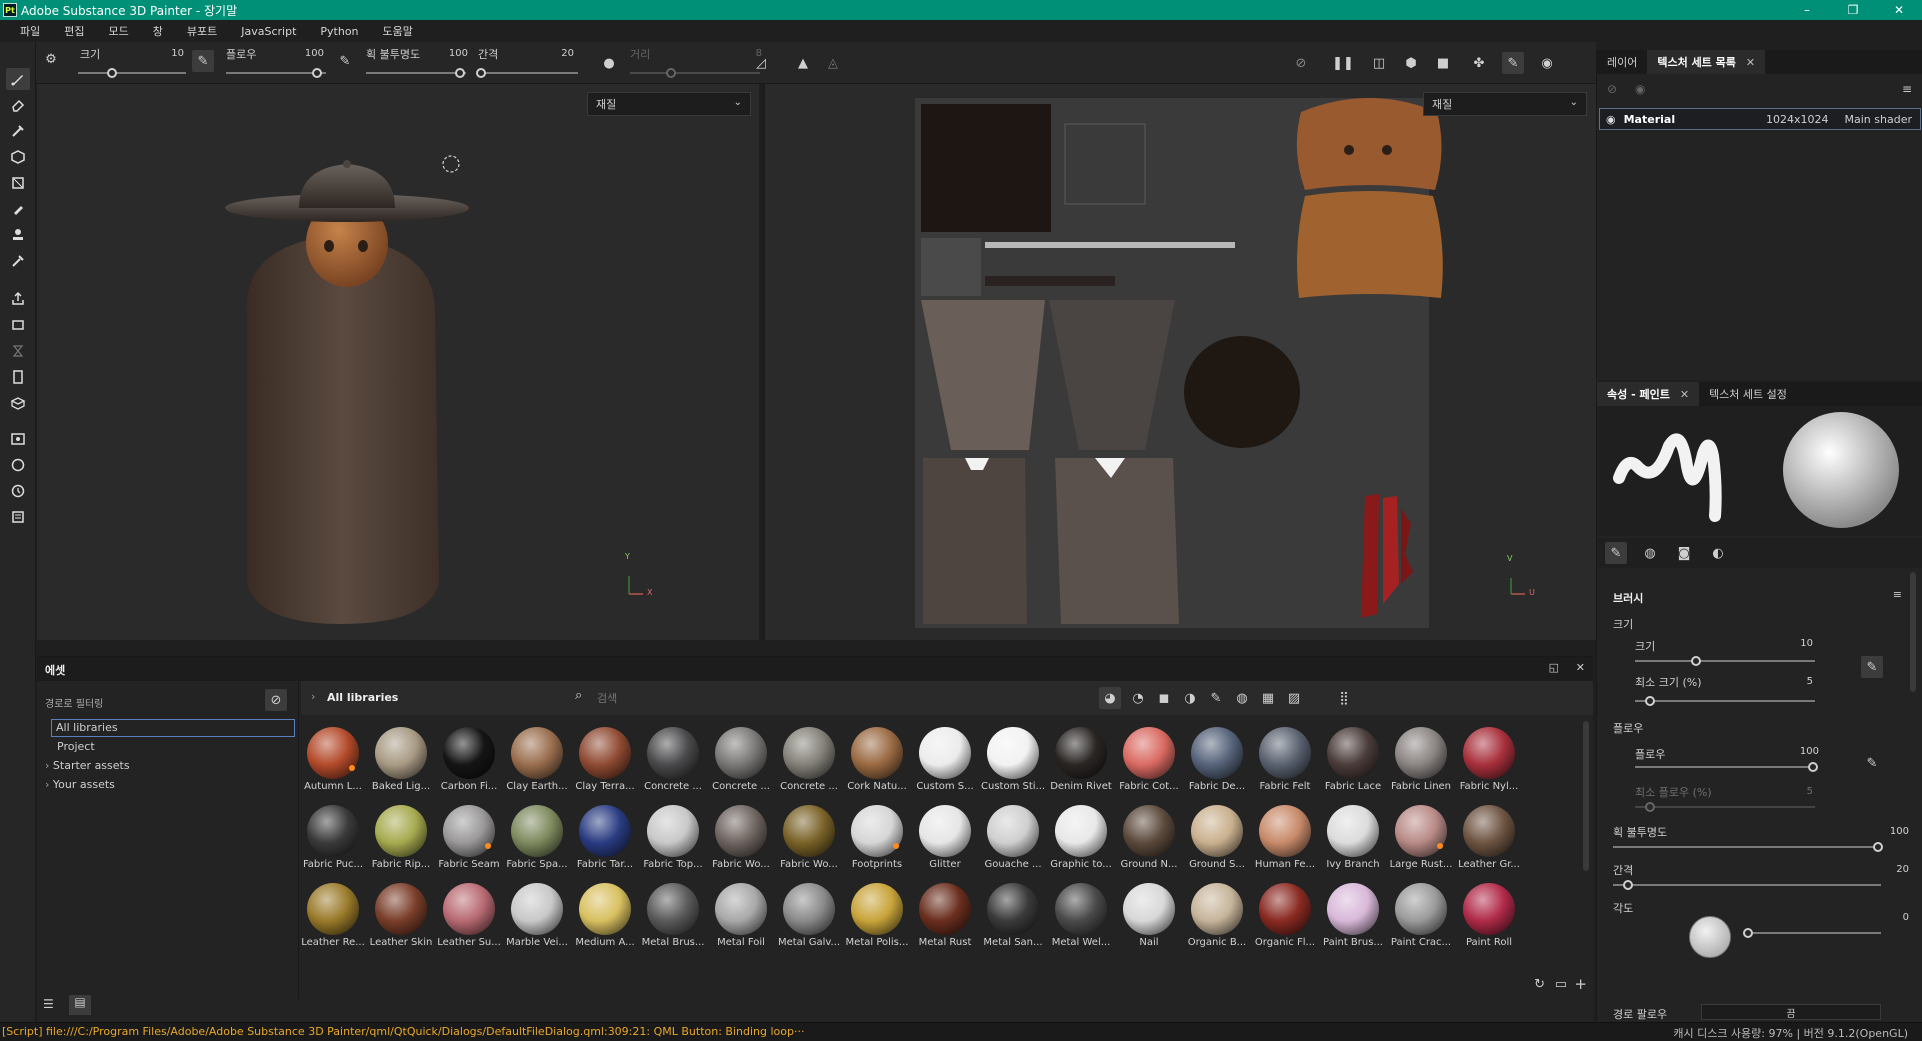 The width and height of the screenshot is (1922, 1041). I want to click on assets-breadcrumb: All libraries, so click(362, 697).